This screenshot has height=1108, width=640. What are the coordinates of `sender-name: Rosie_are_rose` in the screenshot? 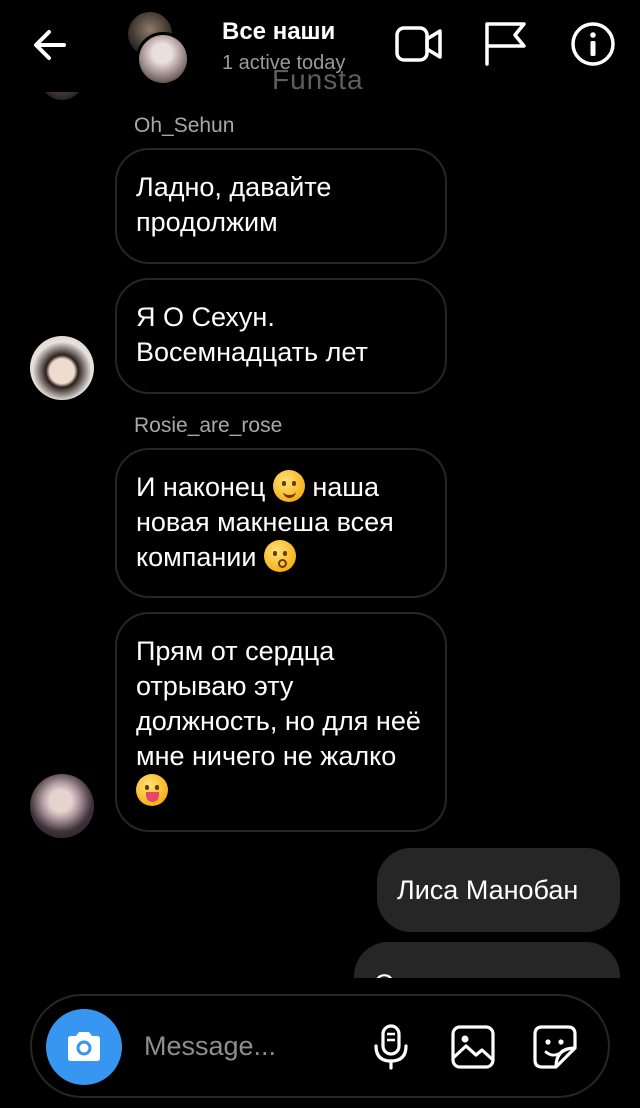 It's located at (208, 425).